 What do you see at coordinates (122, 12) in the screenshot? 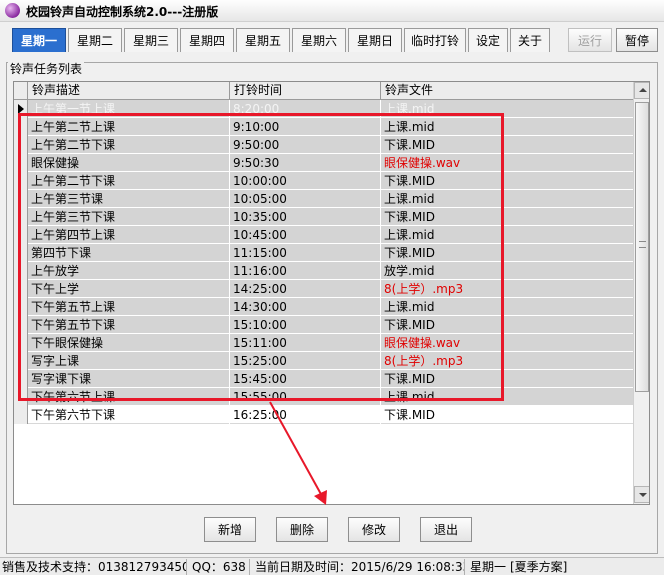
I see `window-title: 校园铃声自动控制系统2.0---注册版` at bounding box center [122, 12].